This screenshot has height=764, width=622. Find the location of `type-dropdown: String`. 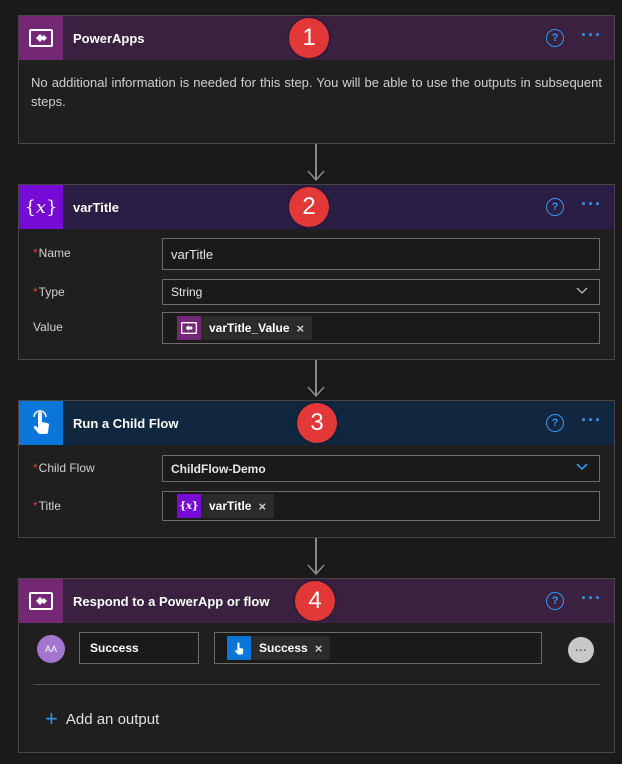

type-dropdown: String is located at coordinates (381, 292).